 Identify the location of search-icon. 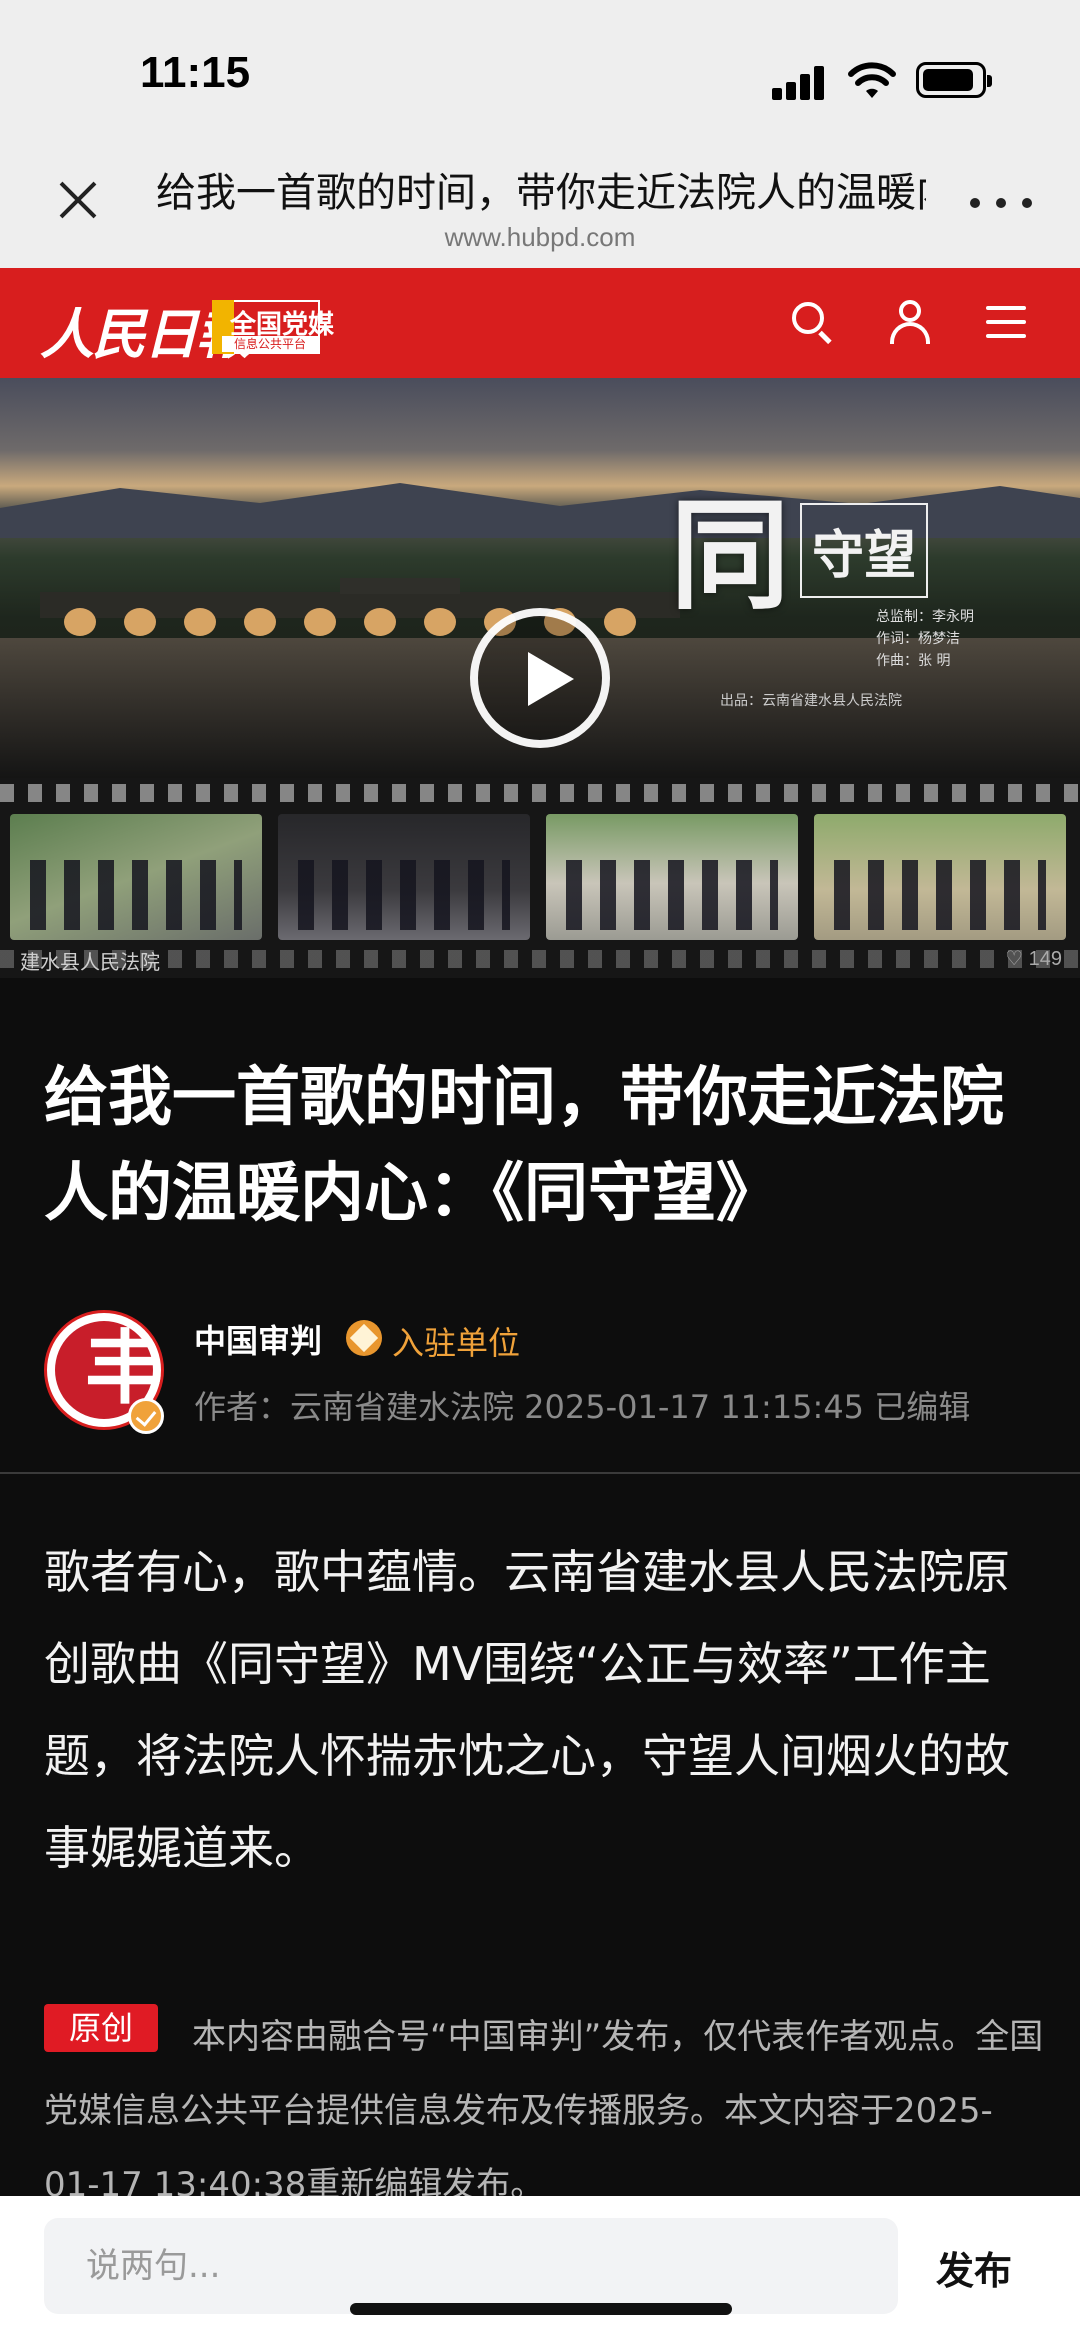
(812, 322).